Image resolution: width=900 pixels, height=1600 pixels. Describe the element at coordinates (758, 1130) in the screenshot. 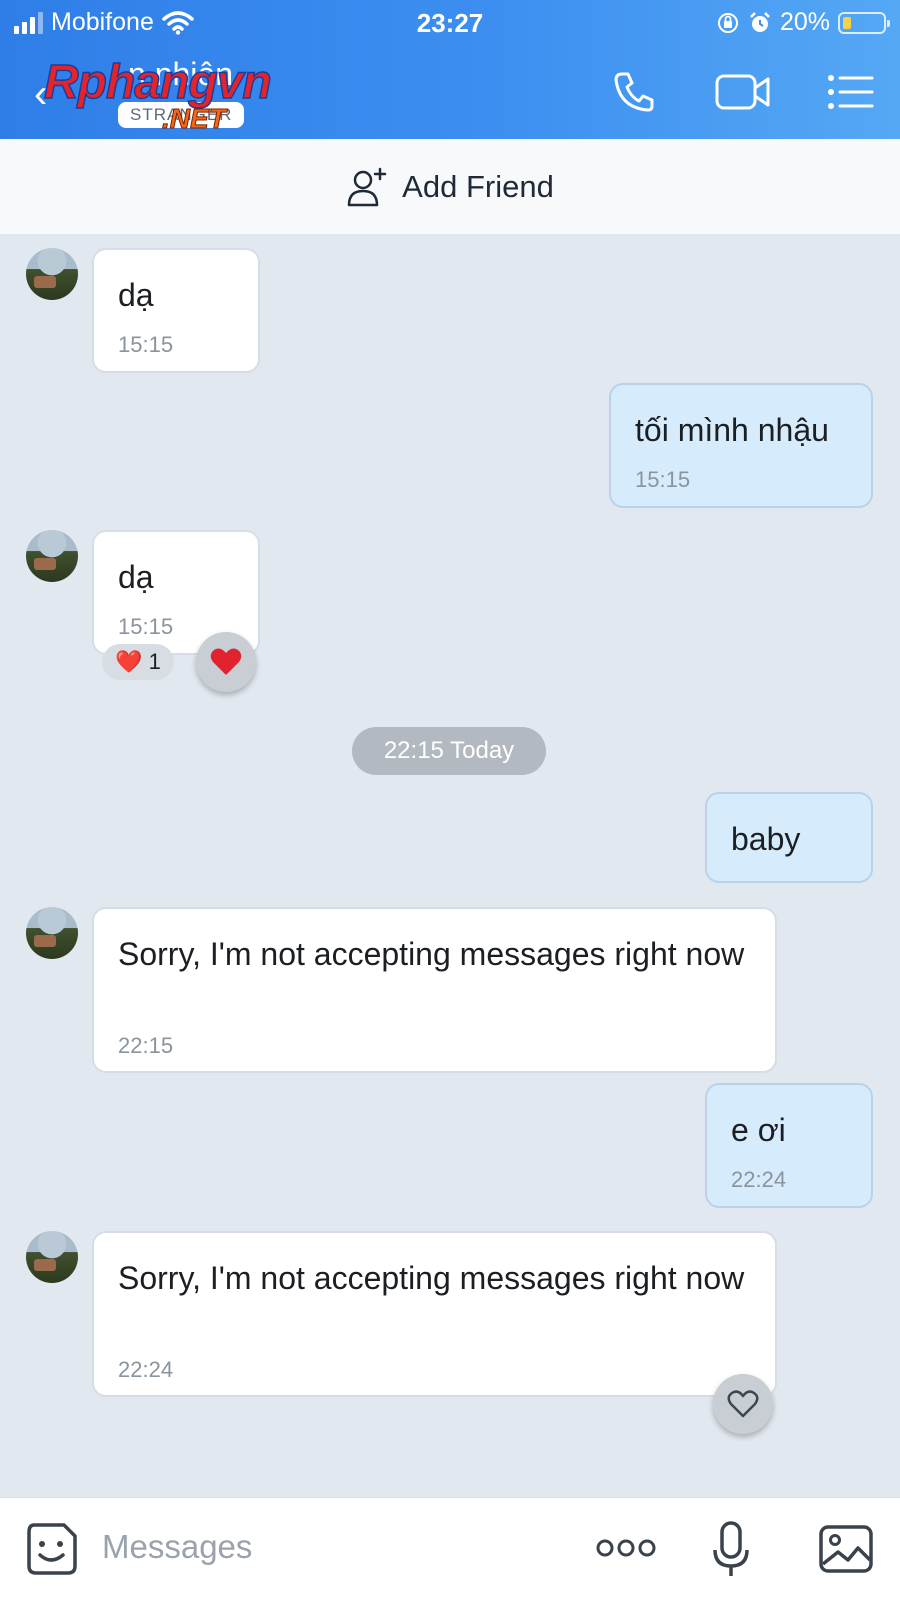

I see `message-text: e ơi` at that location.